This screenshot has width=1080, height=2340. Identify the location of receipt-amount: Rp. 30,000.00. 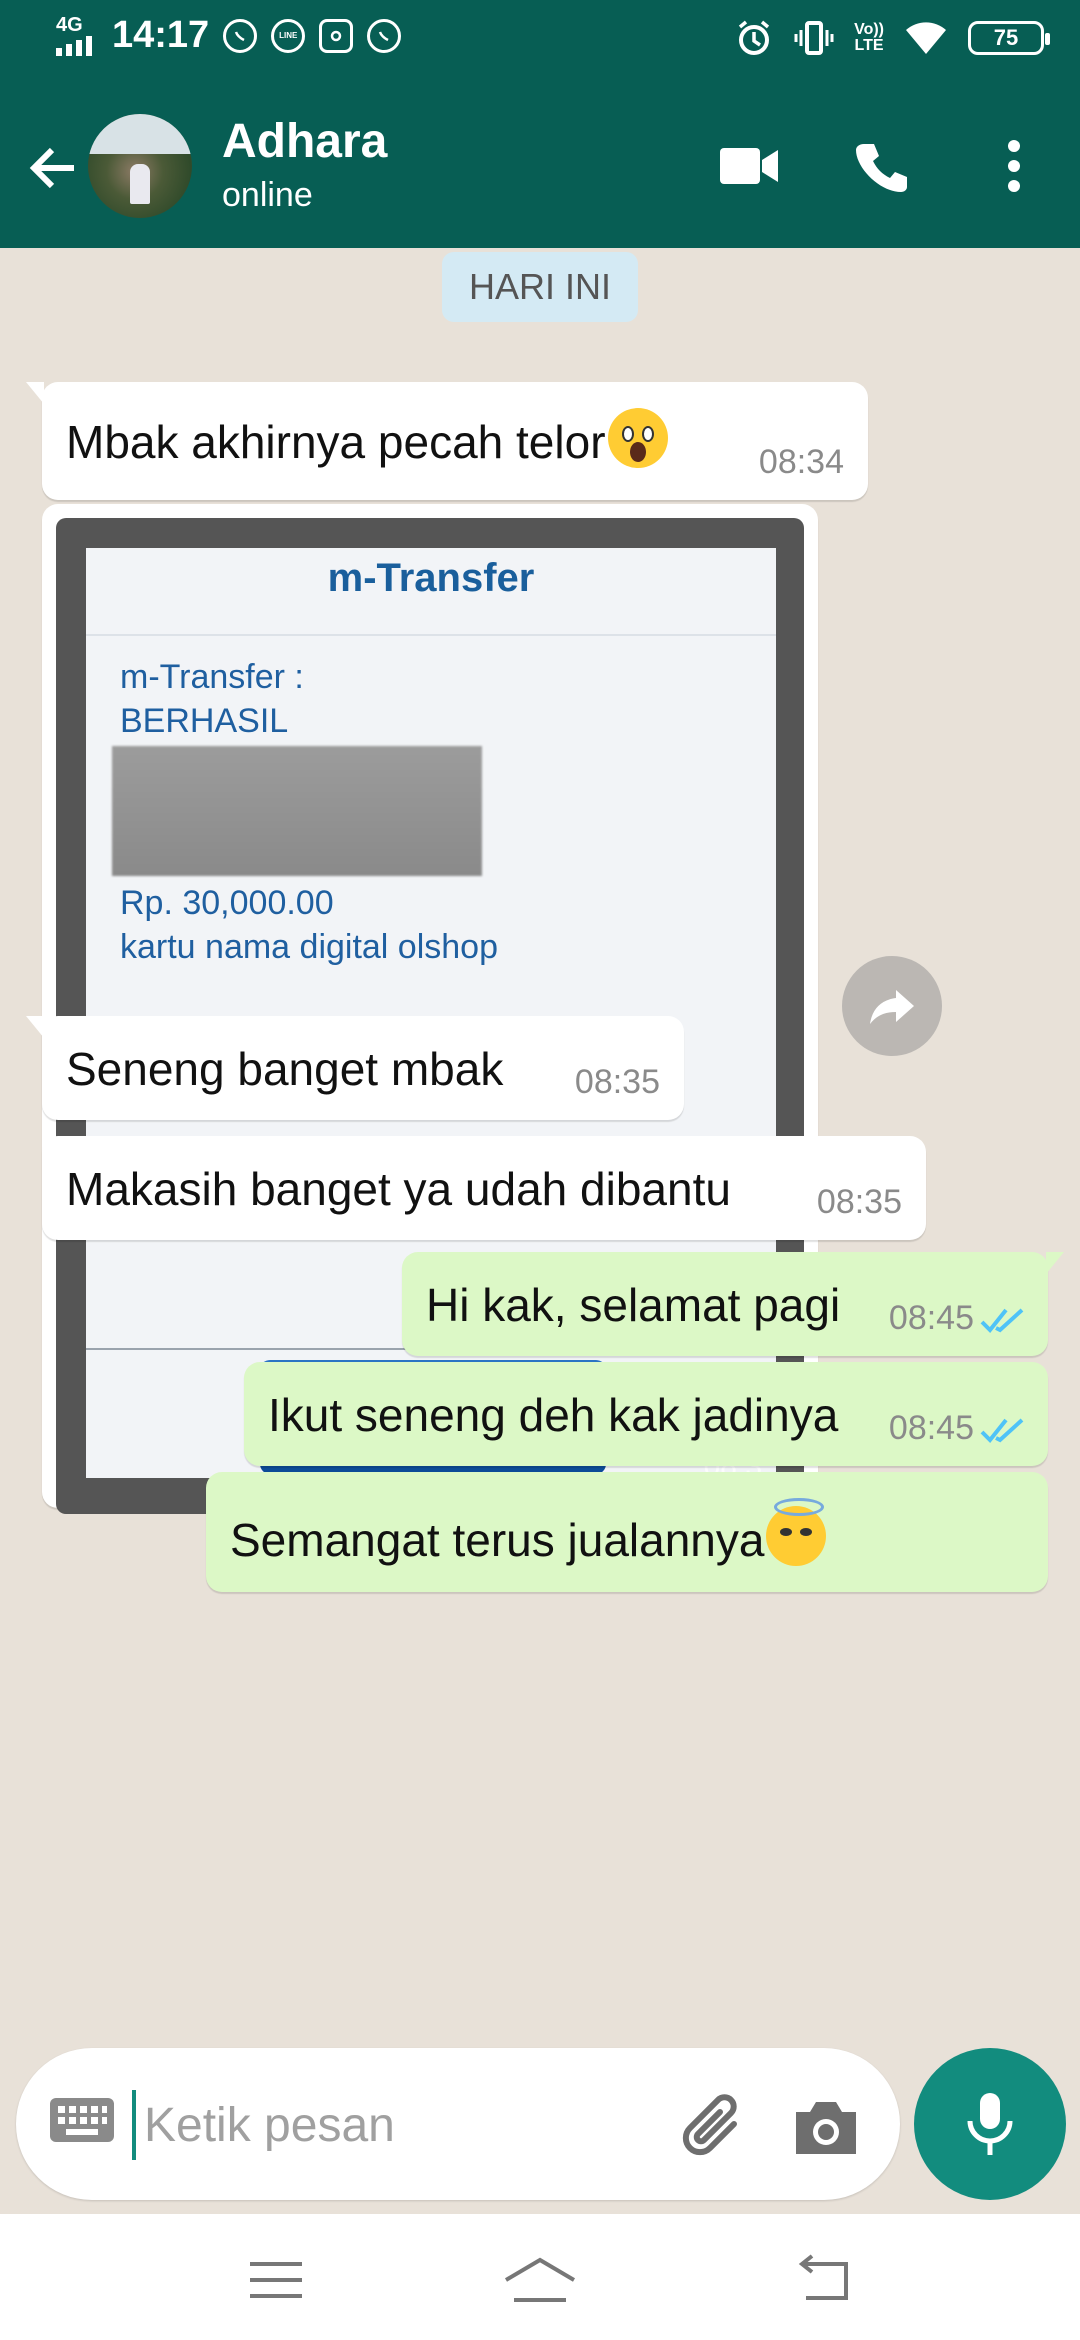
(227, 903).